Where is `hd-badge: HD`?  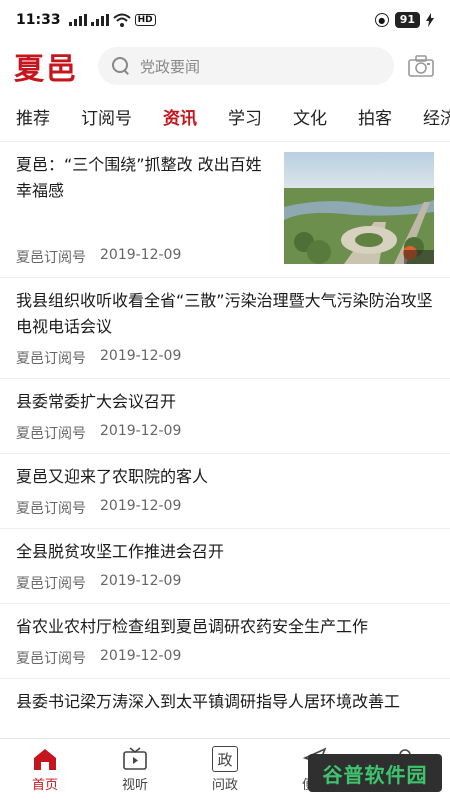
hd-badge: HD is located at coordinates (145, 20).